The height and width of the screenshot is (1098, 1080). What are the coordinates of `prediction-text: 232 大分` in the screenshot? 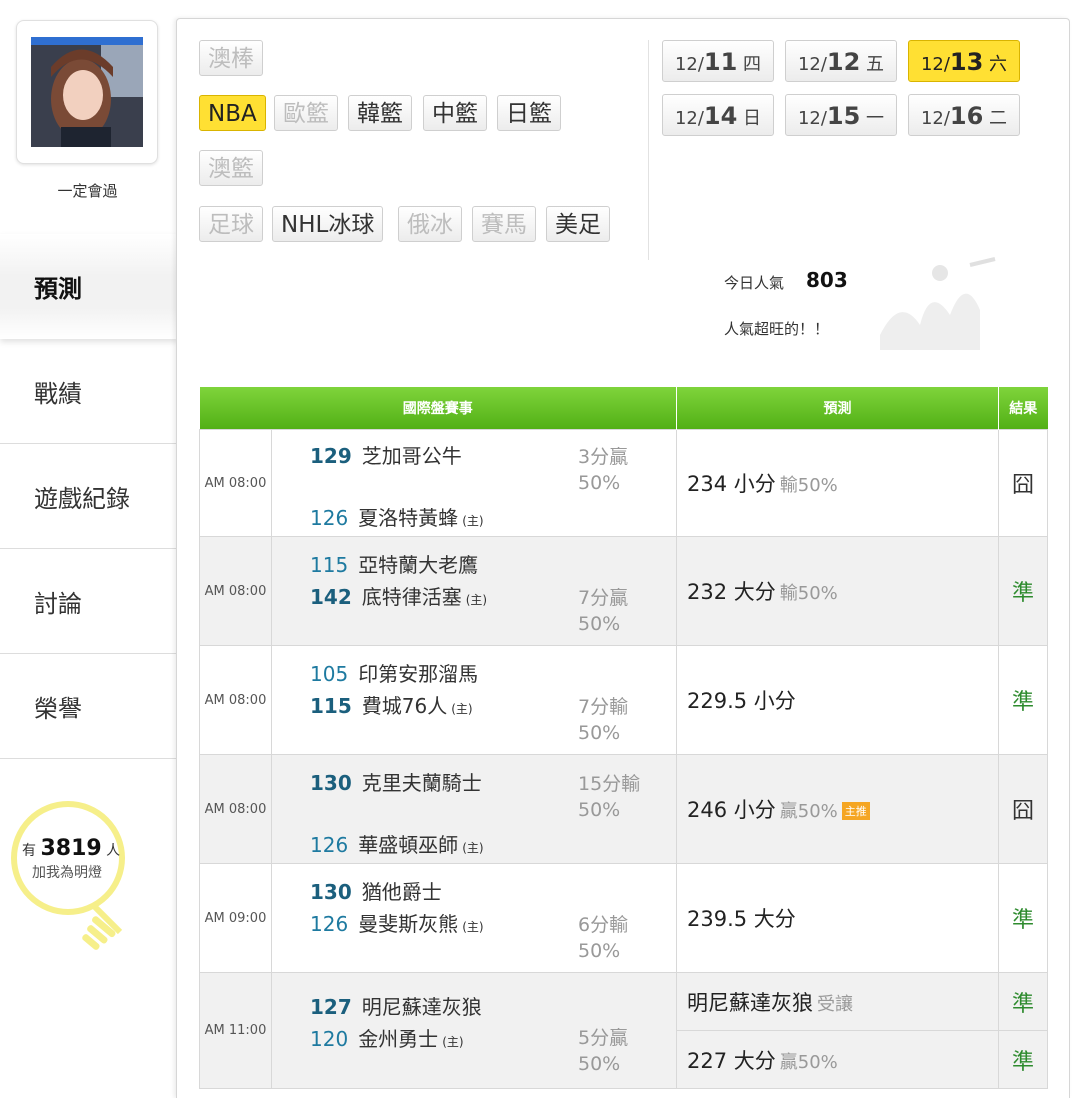 It's located at (731, 592).